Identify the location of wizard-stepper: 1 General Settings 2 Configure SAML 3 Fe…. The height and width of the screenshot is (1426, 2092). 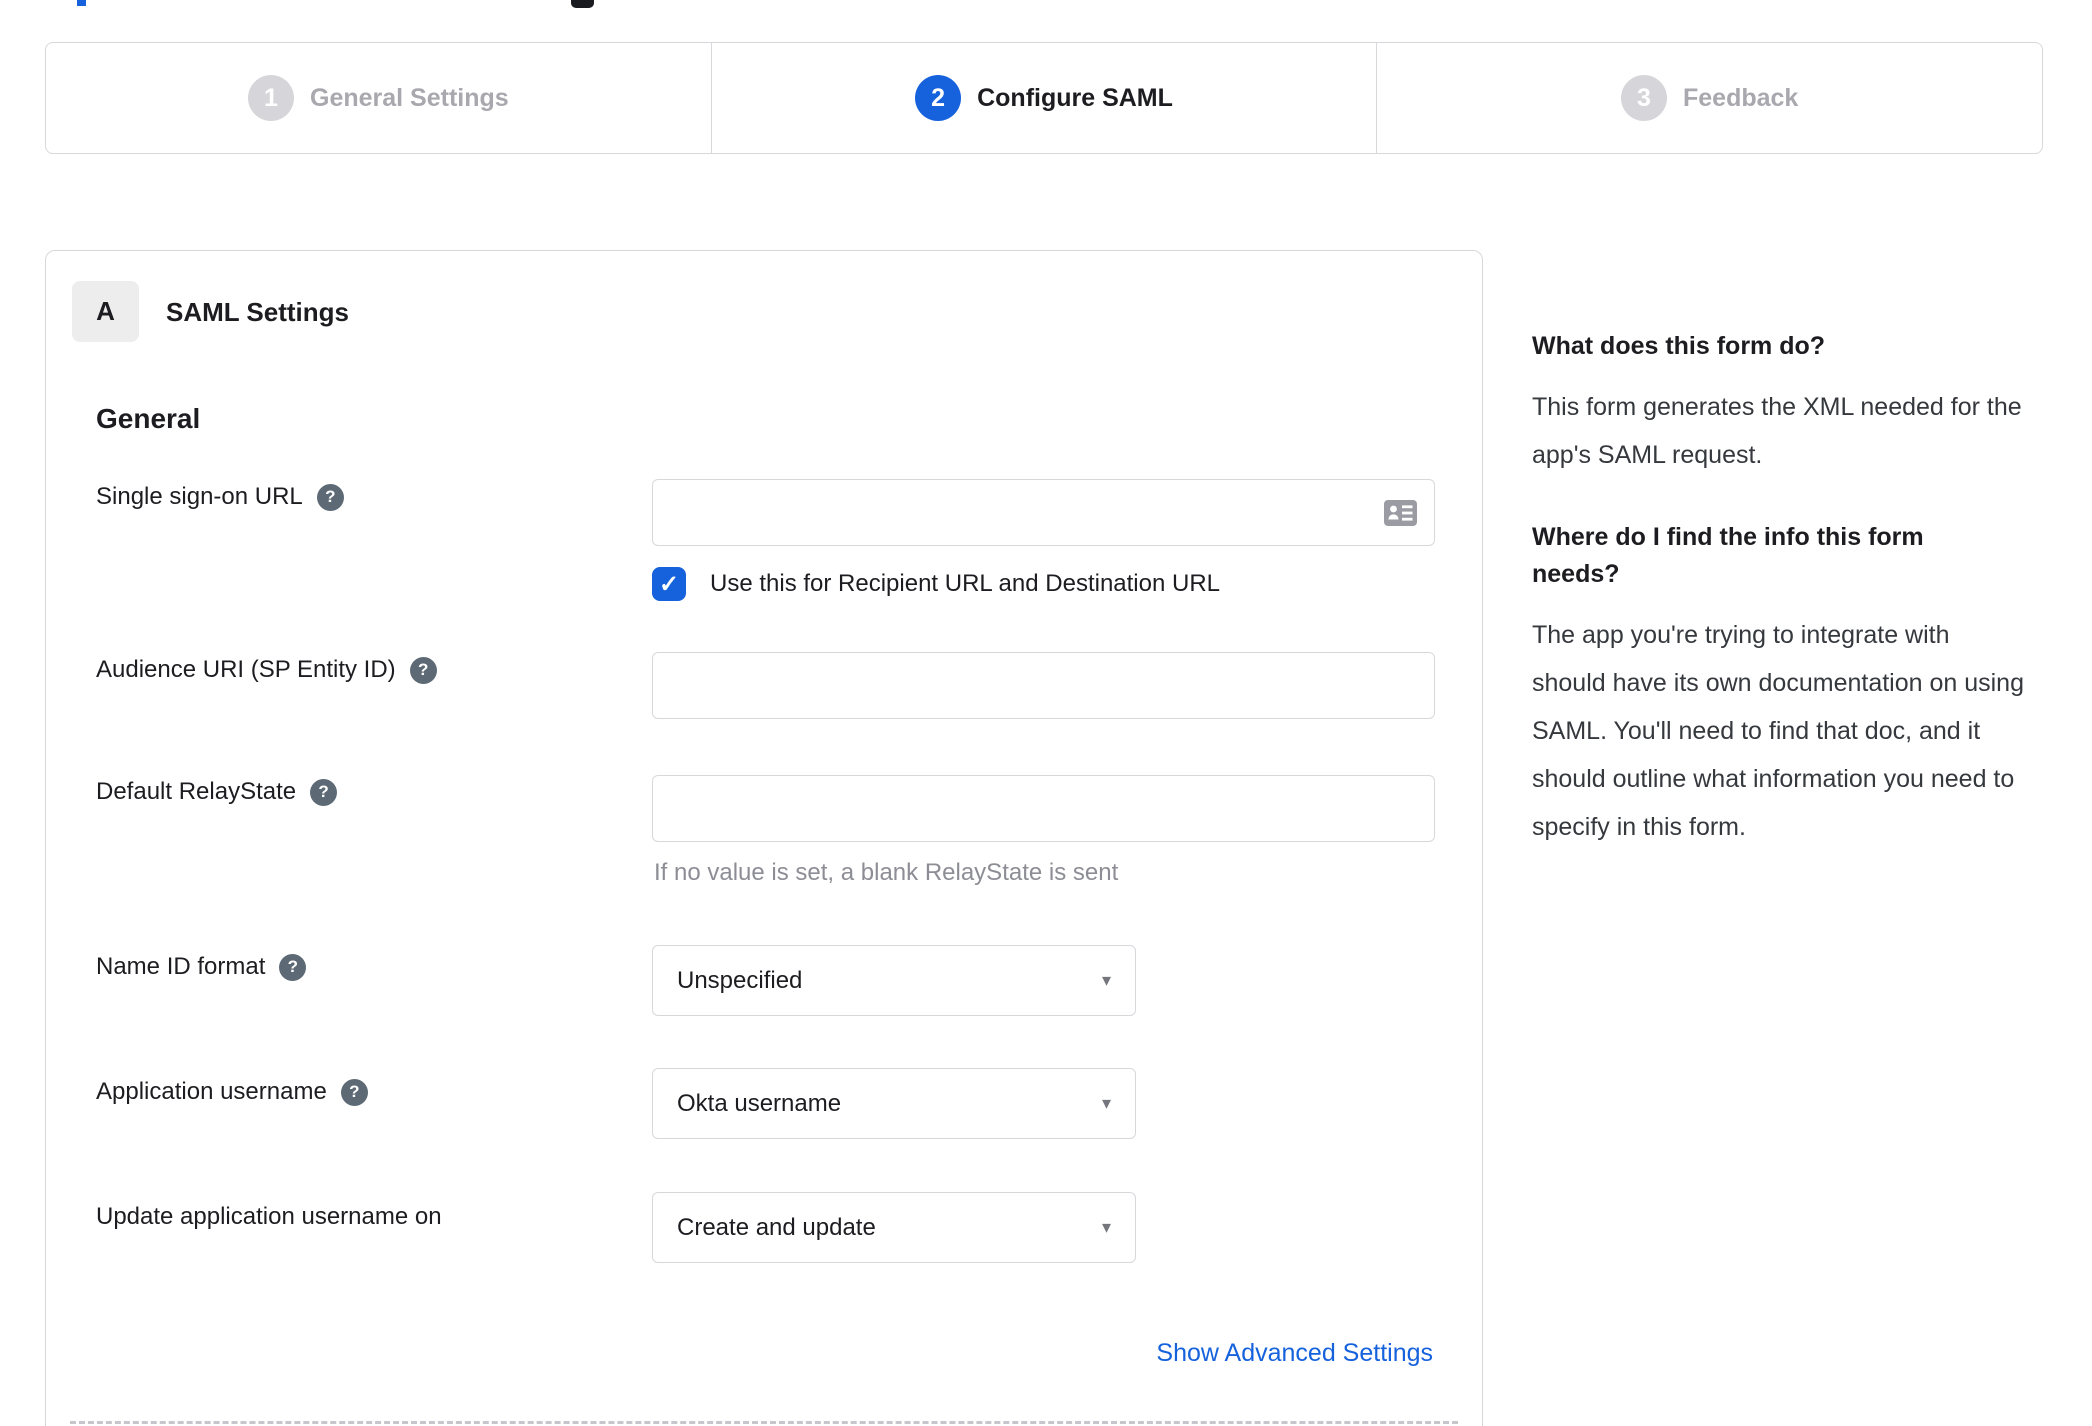
(1044, 98).